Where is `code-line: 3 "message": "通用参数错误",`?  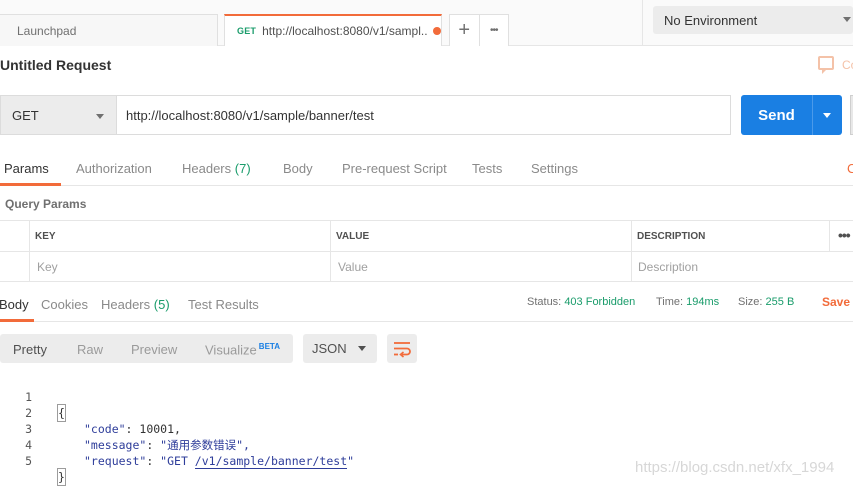 code-line: 3 "message": "通用参数错误", is located at coordinates (426, 428).